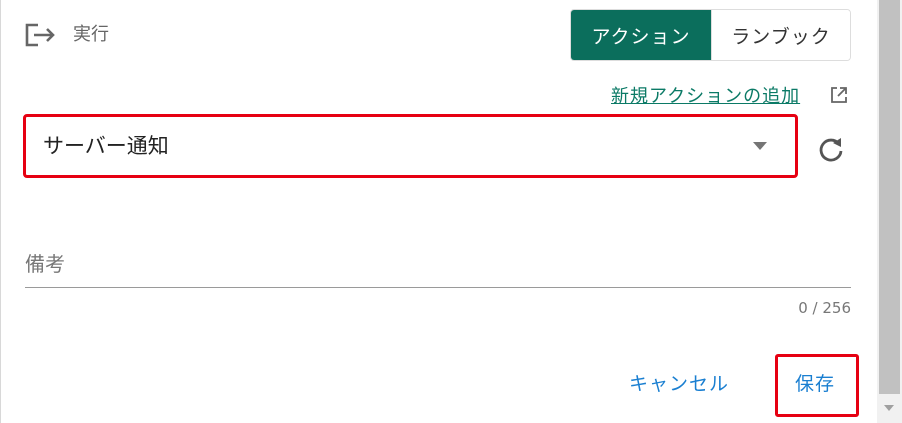 The image size is (902, 423). I want to click on char-counter: 0 / 256, so click(824, 308).